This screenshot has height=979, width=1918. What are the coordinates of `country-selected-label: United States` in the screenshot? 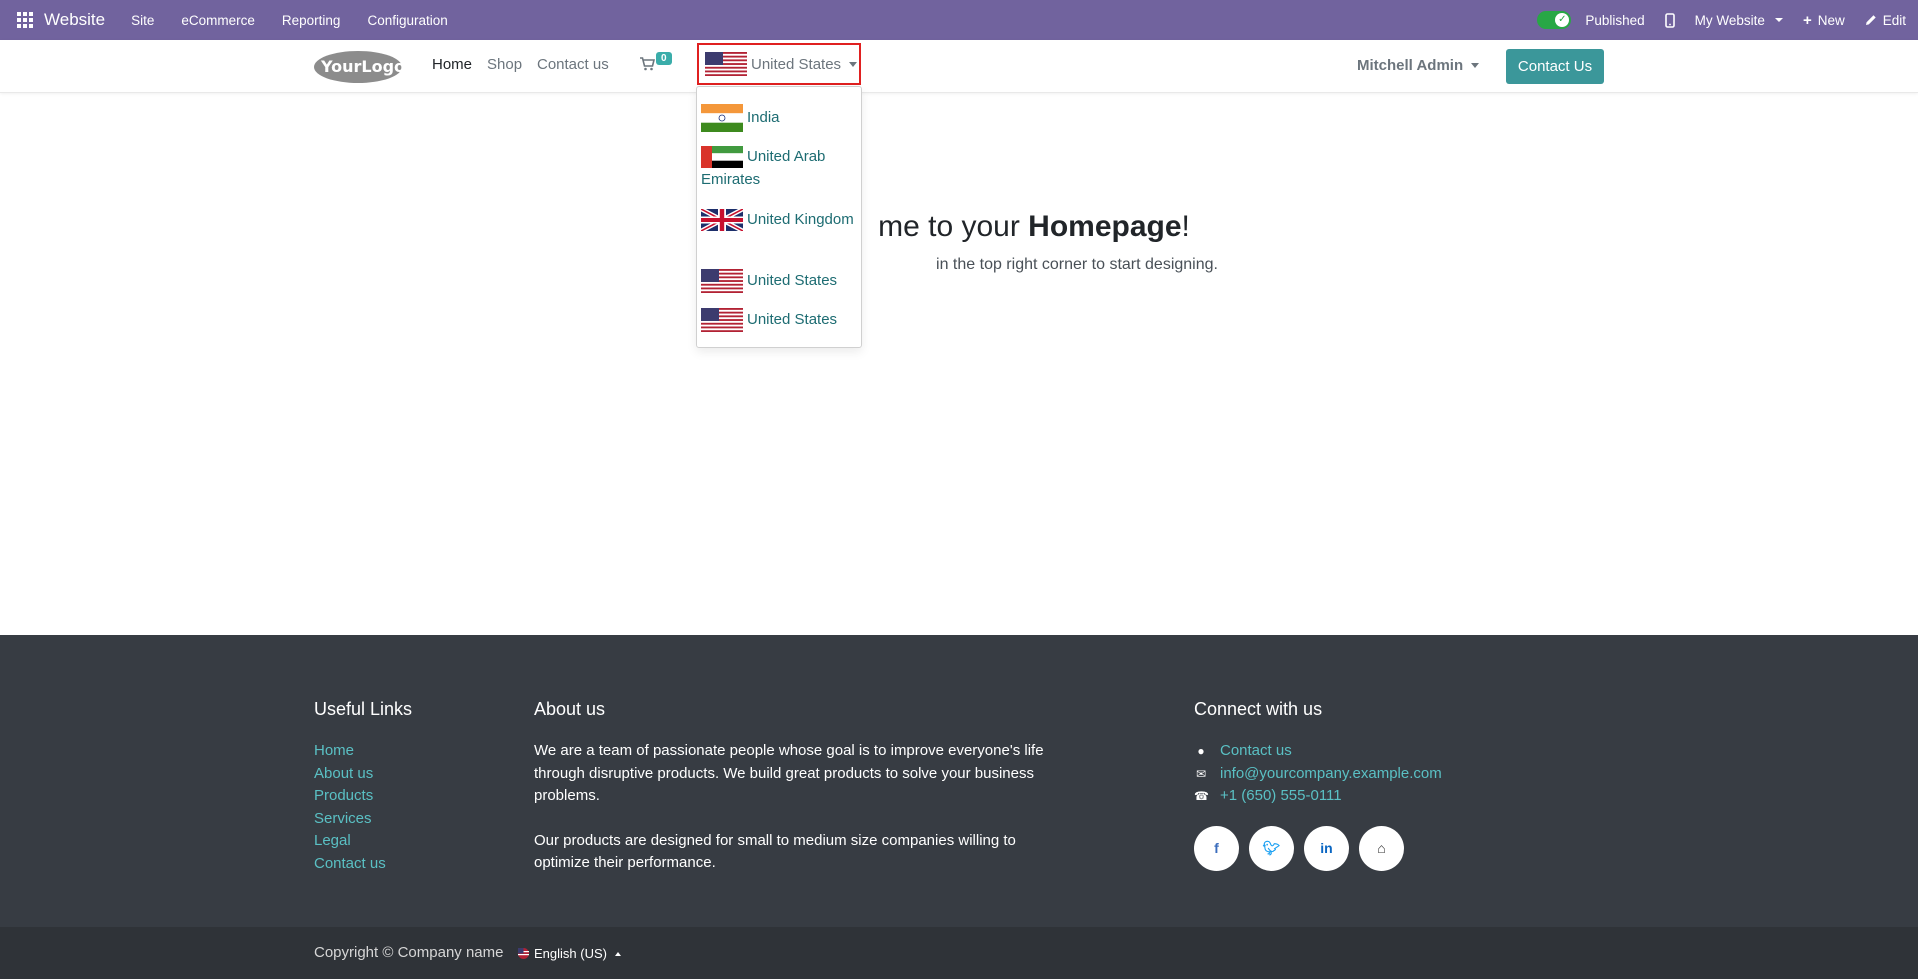 It's located at (796, 64).